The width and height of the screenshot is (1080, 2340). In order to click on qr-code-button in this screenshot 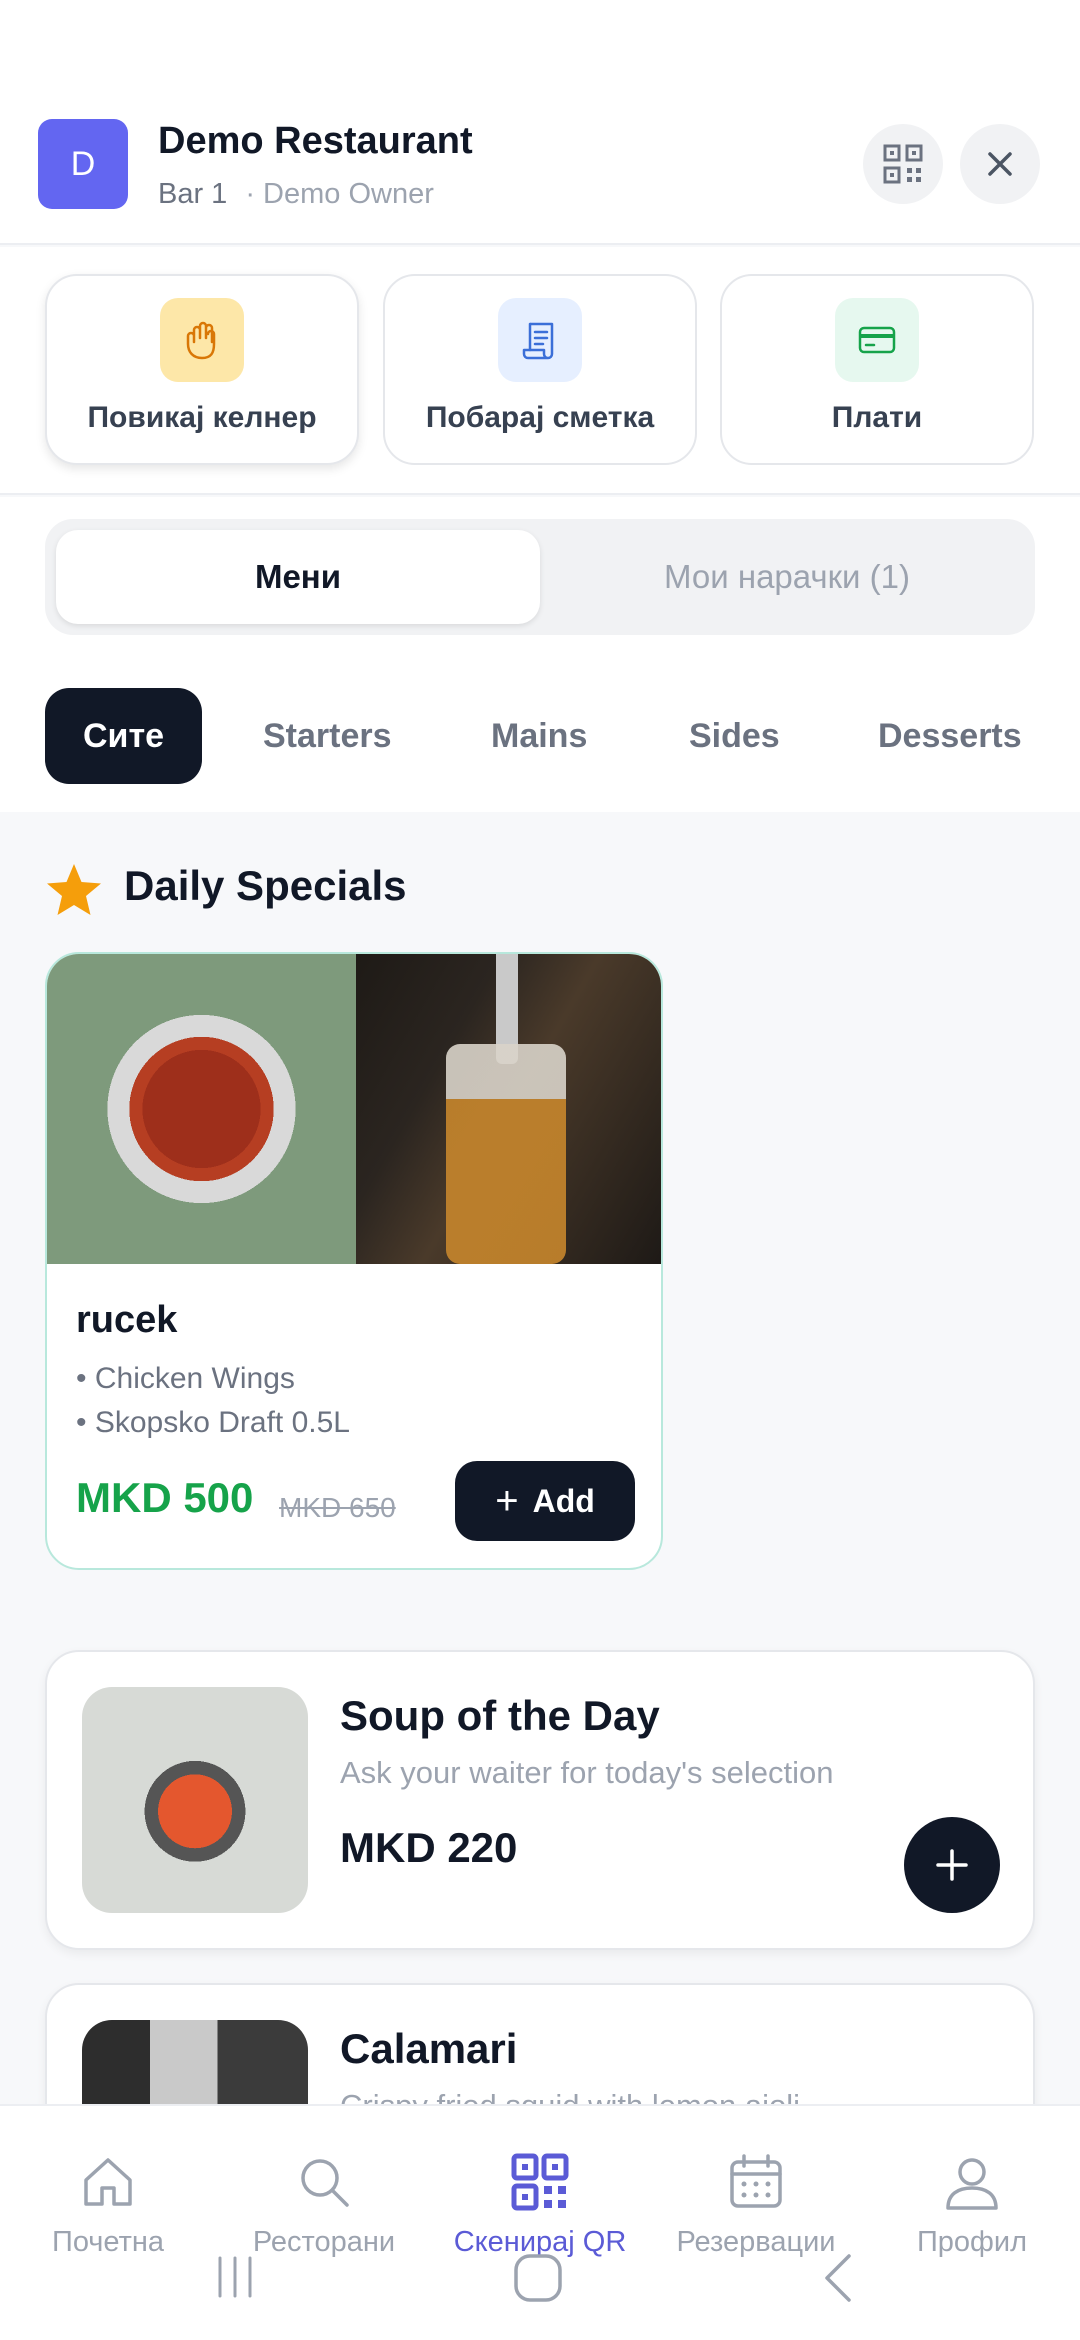, I will do `click(903, 164)`.